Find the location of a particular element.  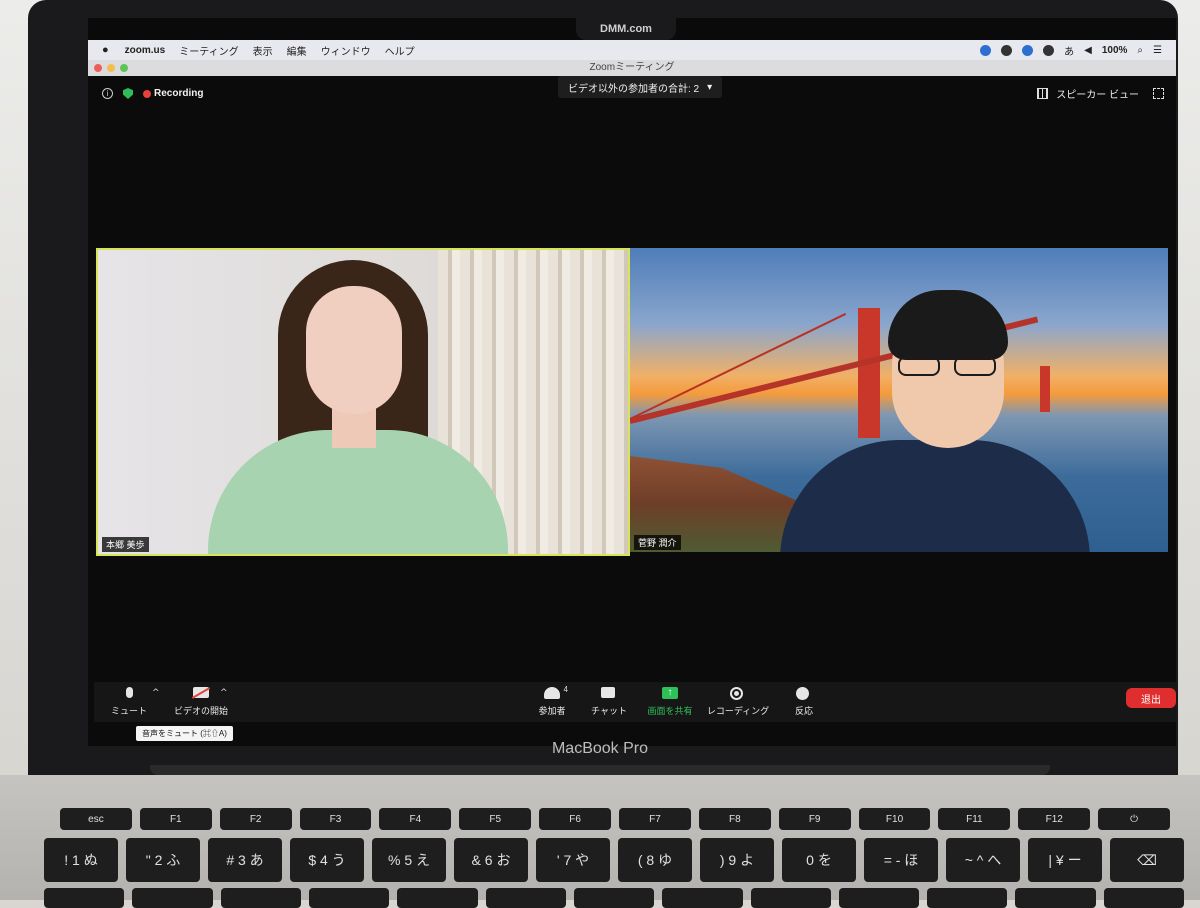

sync-status-icon is located at coordinates (1028, 50).